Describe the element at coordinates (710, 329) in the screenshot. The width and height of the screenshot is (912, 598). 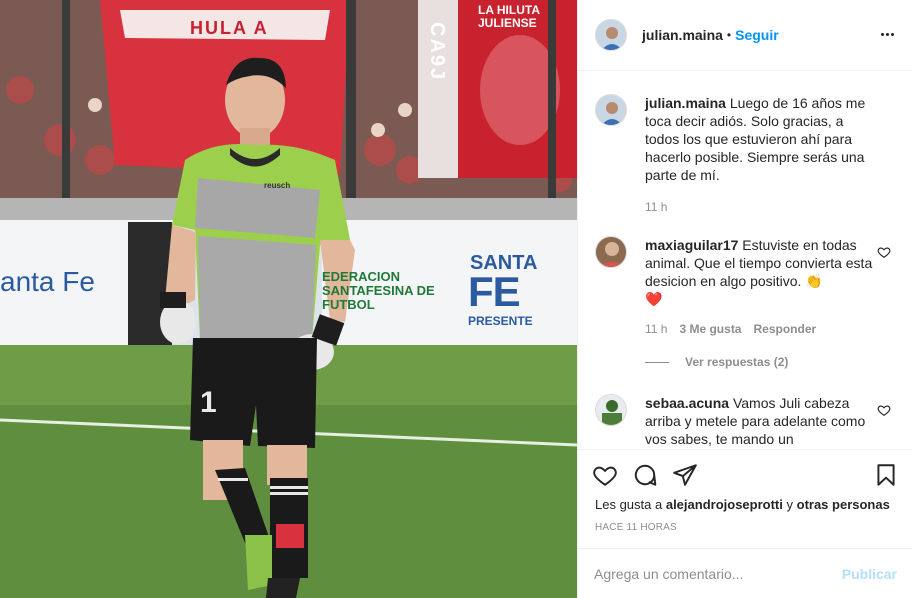
I see `comment-likes: 3 Me gusta` at that location.